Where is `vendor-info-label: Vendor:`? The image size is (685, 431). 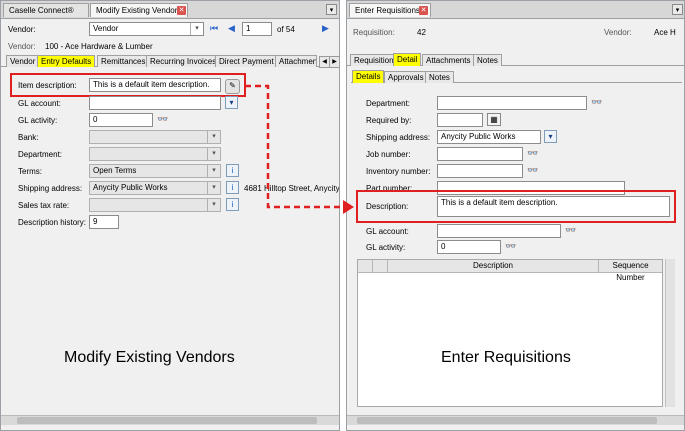 vendor-info-label: Vendor: is located at coordinates (22, 46).